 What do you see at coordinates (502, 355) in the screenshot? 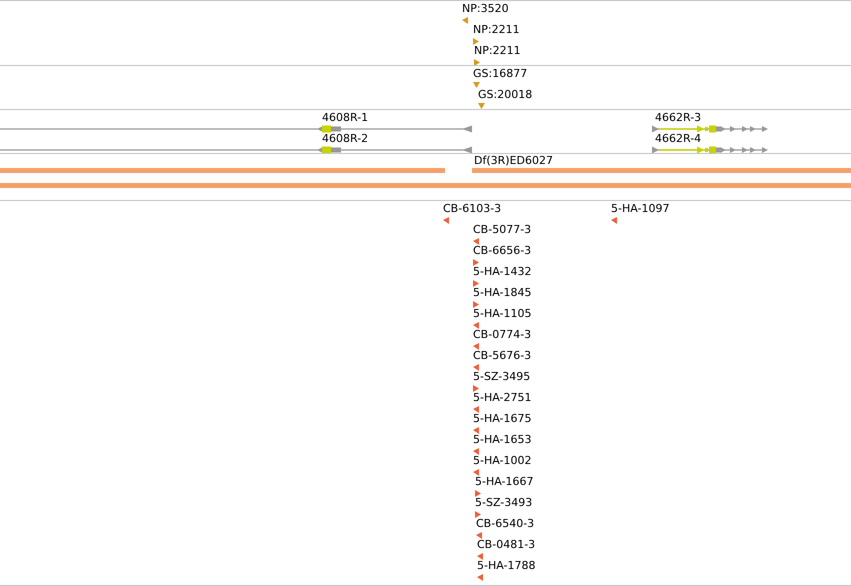
I see `feature-label: CB-5676-3` at bounding box center [502, 355].